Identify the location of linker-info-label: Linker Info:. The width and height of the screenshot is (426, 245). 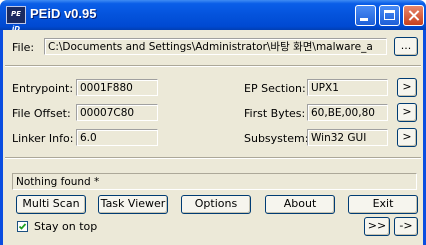
(43, 138).